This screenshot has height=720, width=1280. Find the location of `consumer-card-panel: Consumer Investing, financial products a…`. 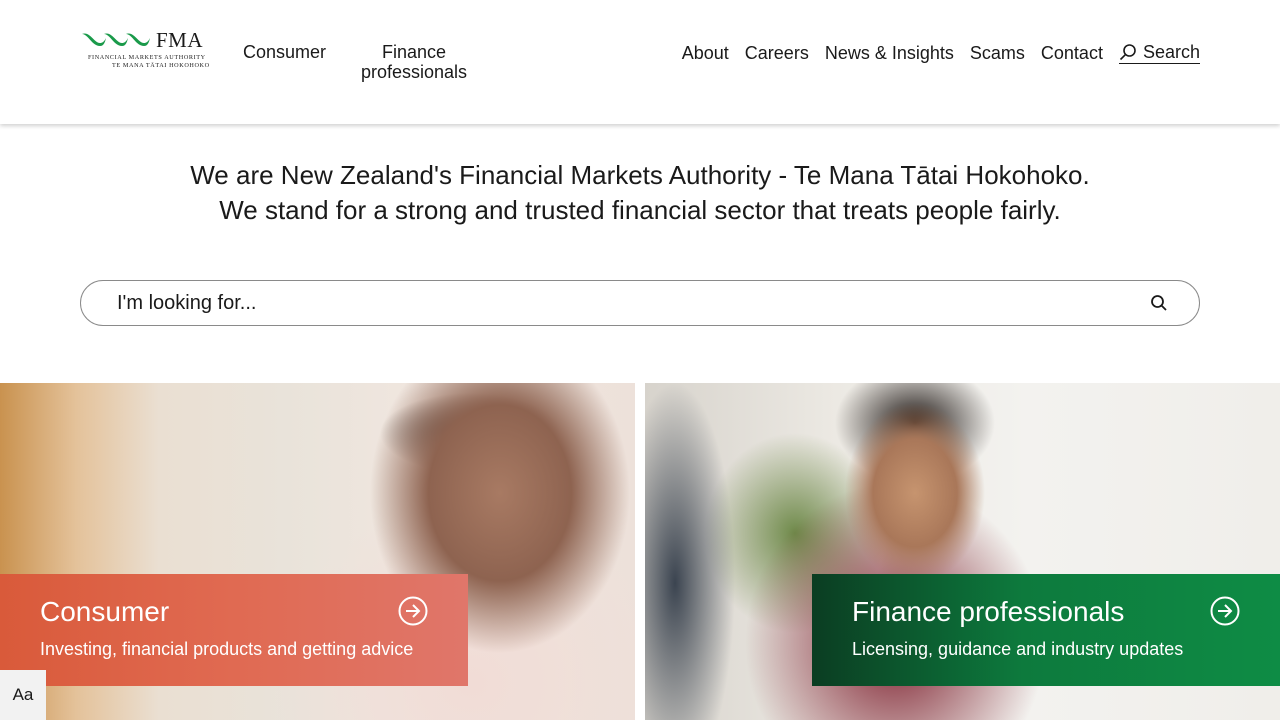

consumer-card-panel: Consumer Investing, financial products a… is located at coordinates (234, 630).